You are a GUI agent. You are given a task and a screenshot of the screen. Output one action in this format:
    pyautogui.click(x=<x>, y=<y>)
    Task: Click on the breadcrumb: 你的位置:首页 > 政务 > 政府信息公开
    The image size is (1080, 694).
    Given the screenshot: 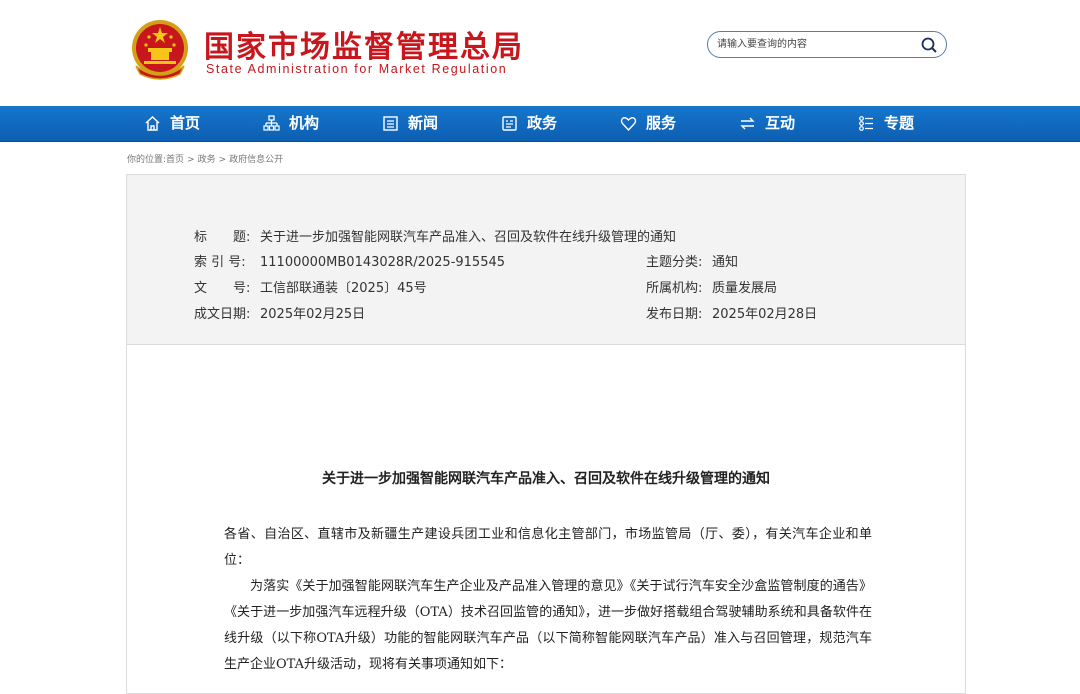 What is the action you would take?
    pyautogui.click(x=205, y=158)
    